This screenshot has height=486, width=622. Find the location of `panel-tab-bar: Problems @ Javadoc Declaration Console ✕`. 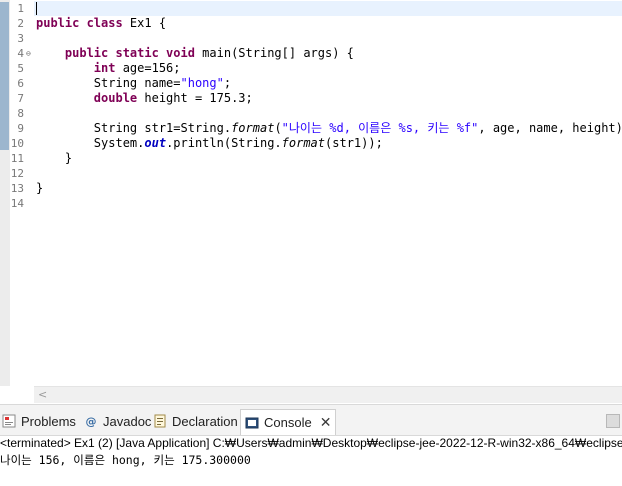

panel-tab-bar: Problems @ Javadoc Declaration Console ✕ is located at coordinates (311, 420).